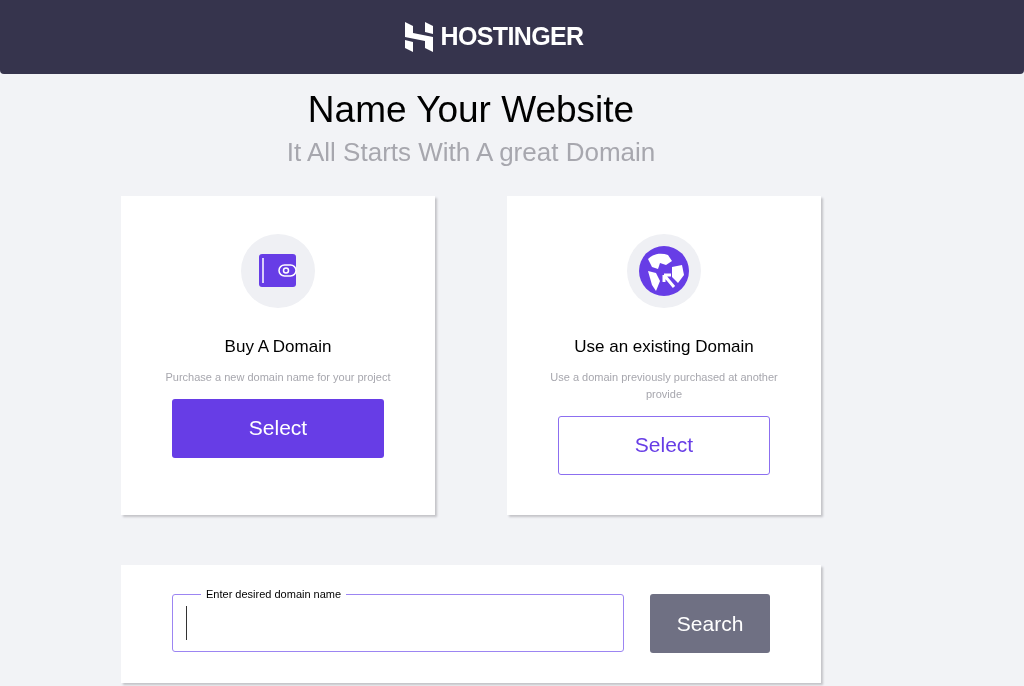 The image size is (1024, 686). What do you see at coordinates (186, 622) in the screenshot?
I see `text-cursor` at bounding box center [186, 622].